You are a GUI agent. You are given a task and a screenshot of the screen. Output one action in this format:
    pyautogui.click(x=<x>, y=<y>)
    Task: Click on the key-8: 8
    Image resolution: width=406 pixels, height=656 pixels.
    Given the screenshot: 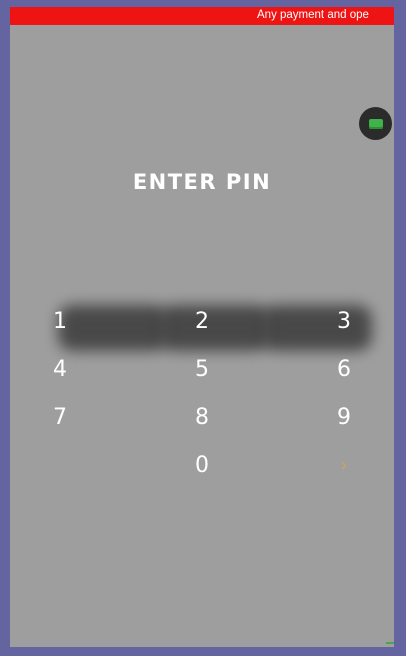 What is the action you would take?
    pyautogui.click(x=202, y=418)
    